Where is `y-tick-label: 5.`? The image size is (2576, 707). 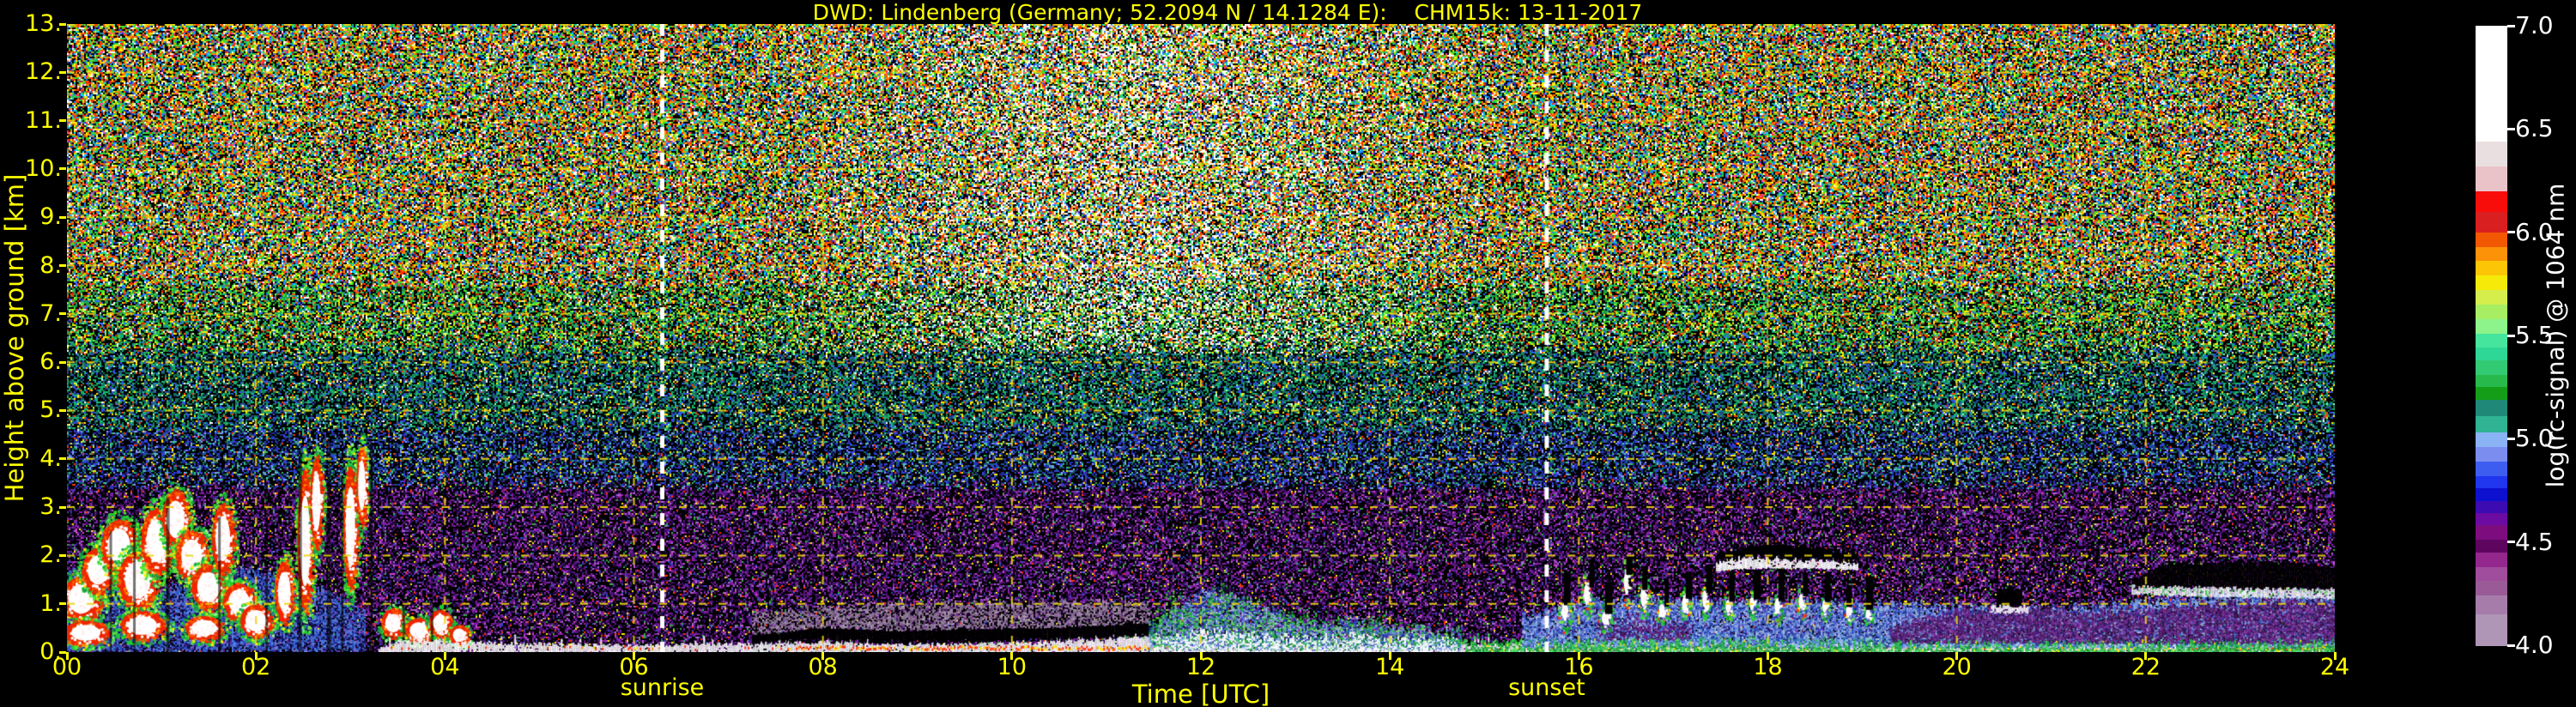
y-tick-label: 5. is located at coordinates (50, 410).